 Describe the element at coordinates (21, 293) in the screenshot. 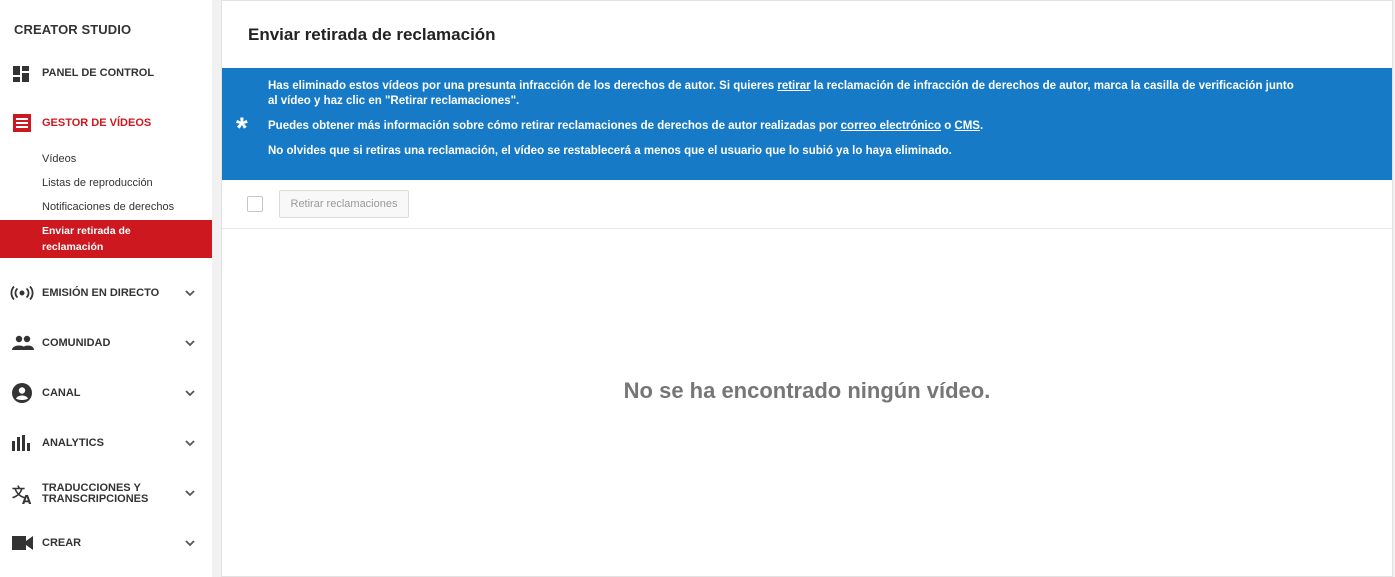

I see `live-broadcast-icon` at that location.